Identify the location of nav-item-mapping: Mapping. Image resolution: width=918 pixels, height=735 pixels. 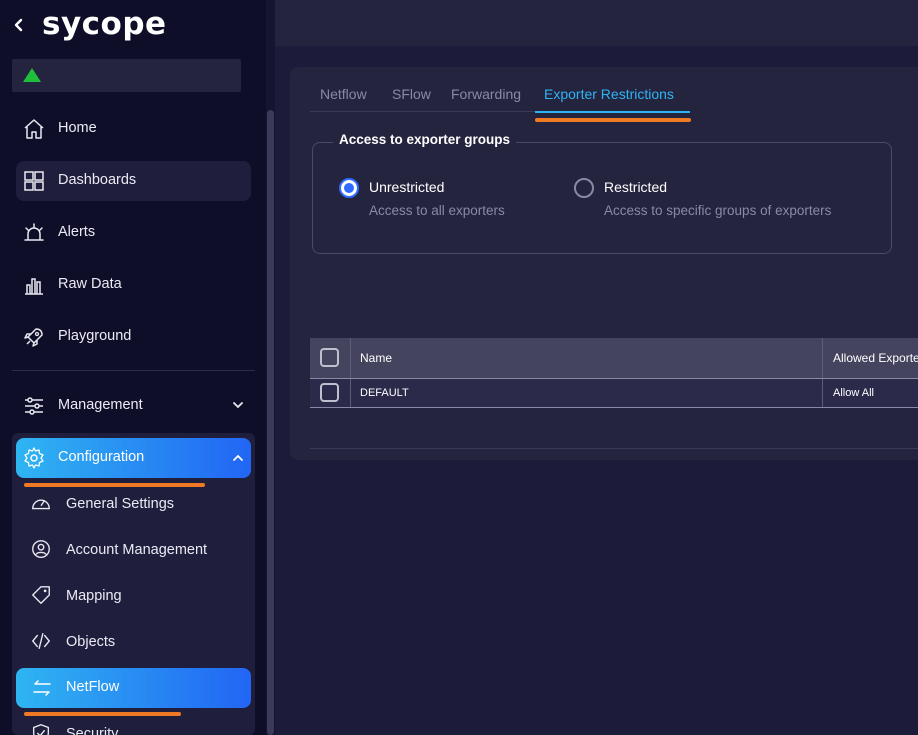
(137, 596).